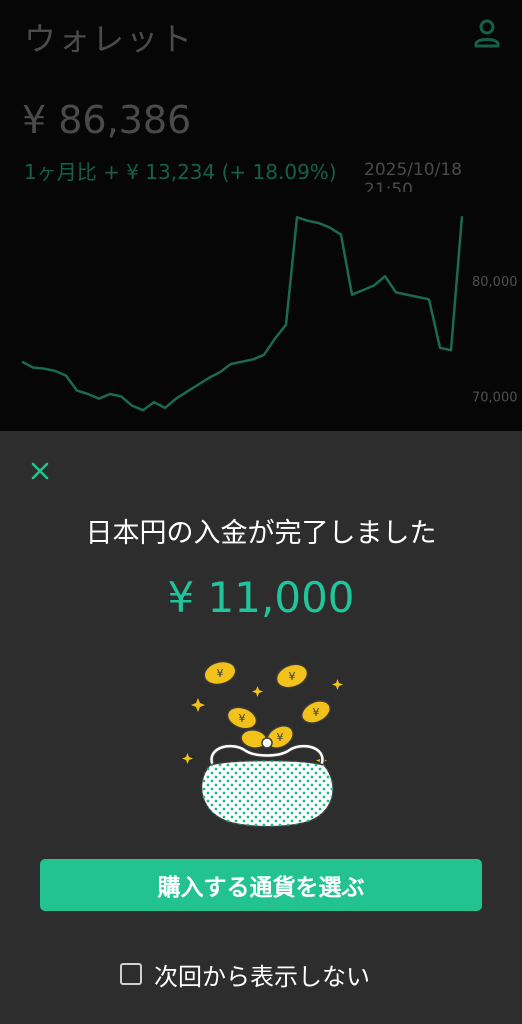 This screenshot has width=522, height=1024. I want to click on dialog-title: 日本円の入金が完了しました, so click(261, 533).